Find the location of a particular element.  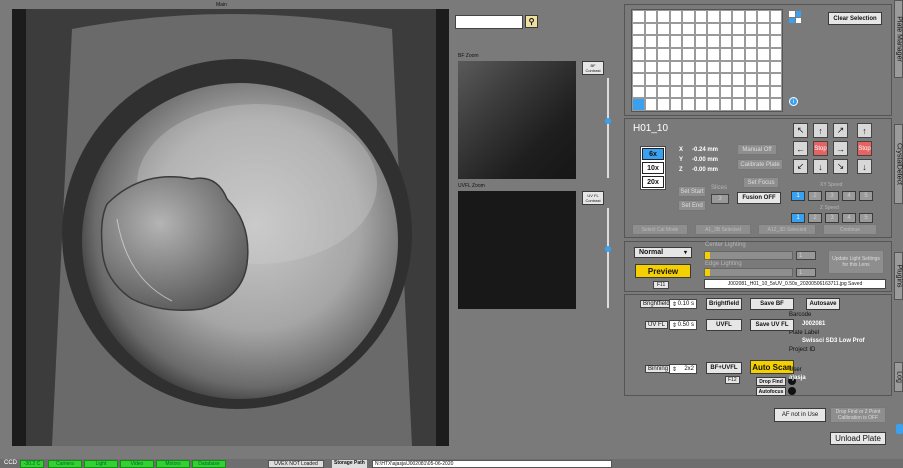

z-speed-option: 1 is located at coordinates (798, 218).